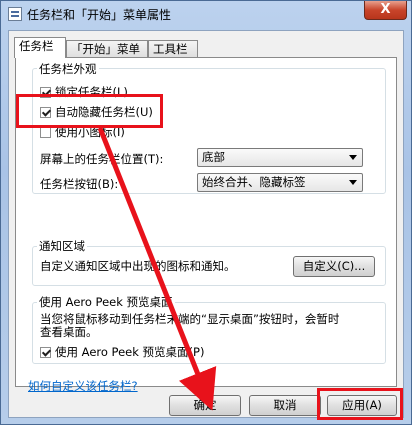  What do you see at coordinates (385, 10) in the screenshot?
I see `close-button: X` at bounding box center [385, 10].